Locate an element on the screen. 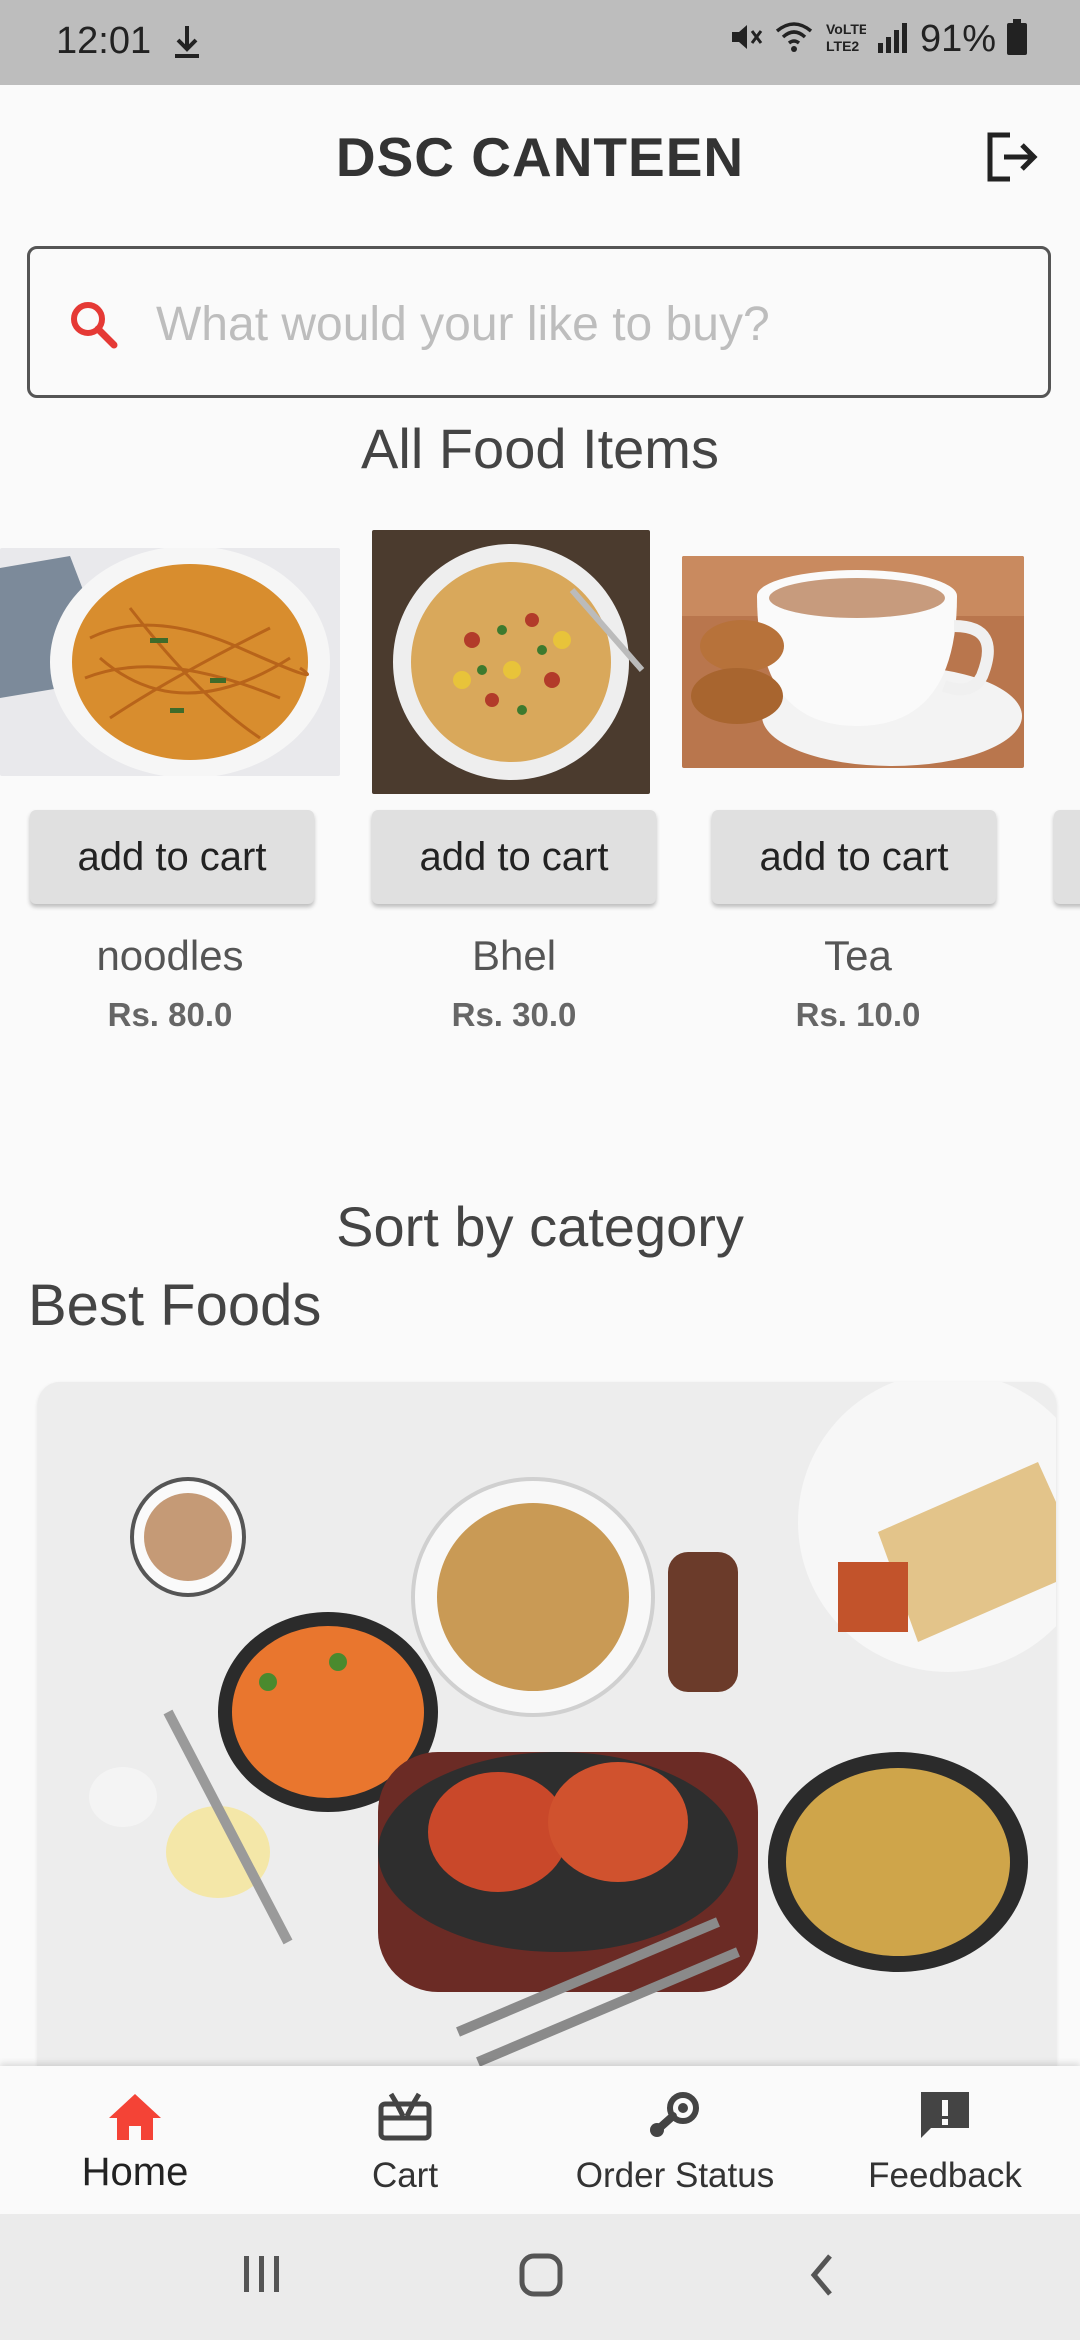 The width and height of the screenshot is (1080, 2340). nav-order-status: Order Status is located at coordinates (675, 2140).